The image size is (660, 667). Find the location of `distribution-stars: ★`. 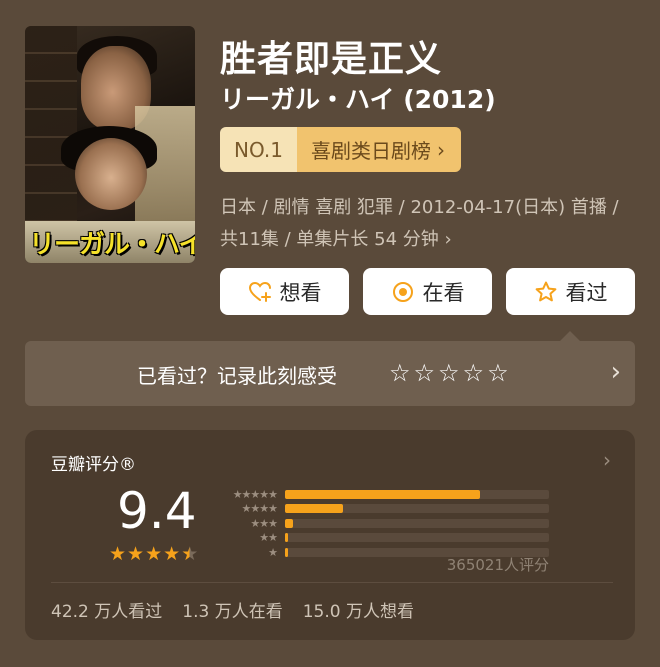

distribution-stars: ★ is located at coordinates (273, 552).